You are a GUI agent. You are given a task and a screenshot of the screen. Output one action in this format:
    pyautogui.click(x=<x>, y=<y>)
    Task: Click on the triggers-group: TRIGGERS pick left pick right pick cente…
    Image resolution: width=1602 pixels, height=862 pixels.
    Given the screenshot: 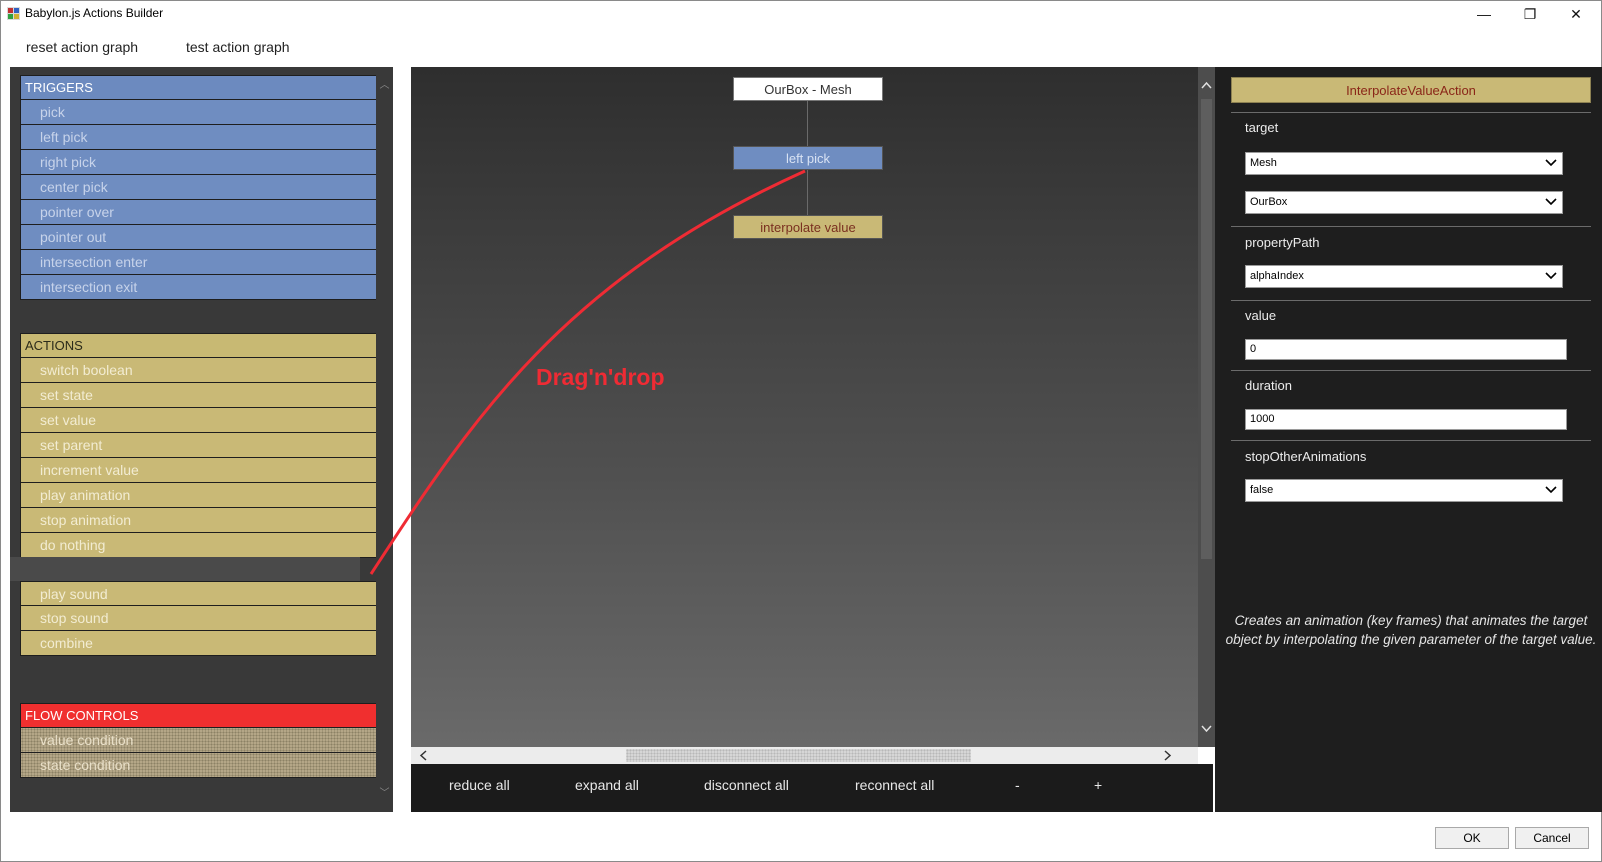 What is the action you would take?
    pyautogui.click(x=200, y=187)
    